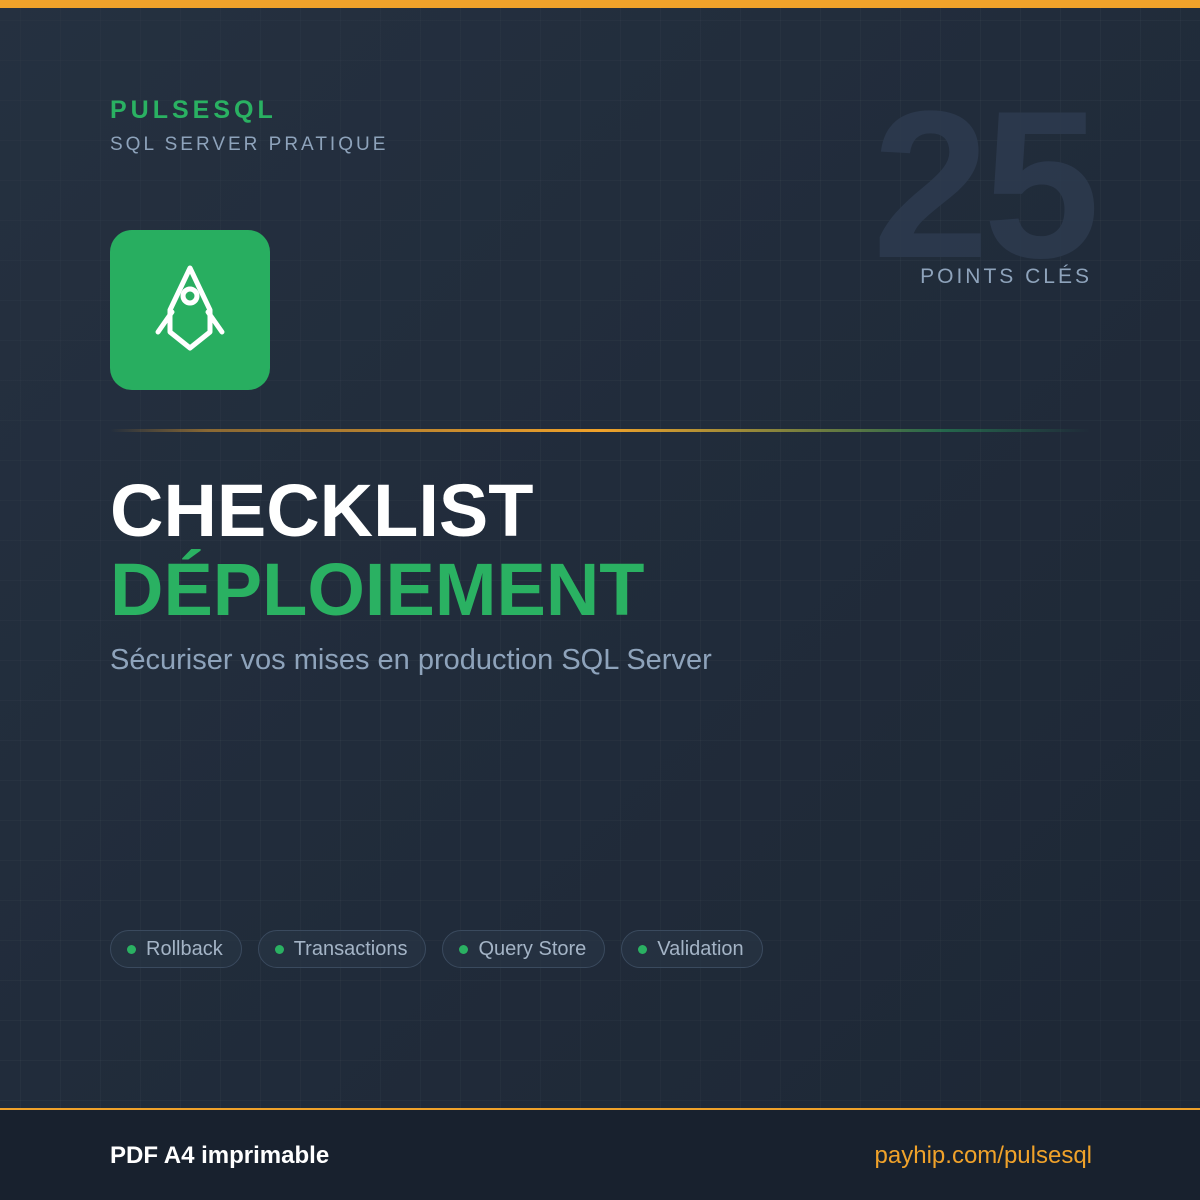  What do you see at coordinates (600, 430) in the screenshot?
I see `section-divider` at bounding box center [600, 430].